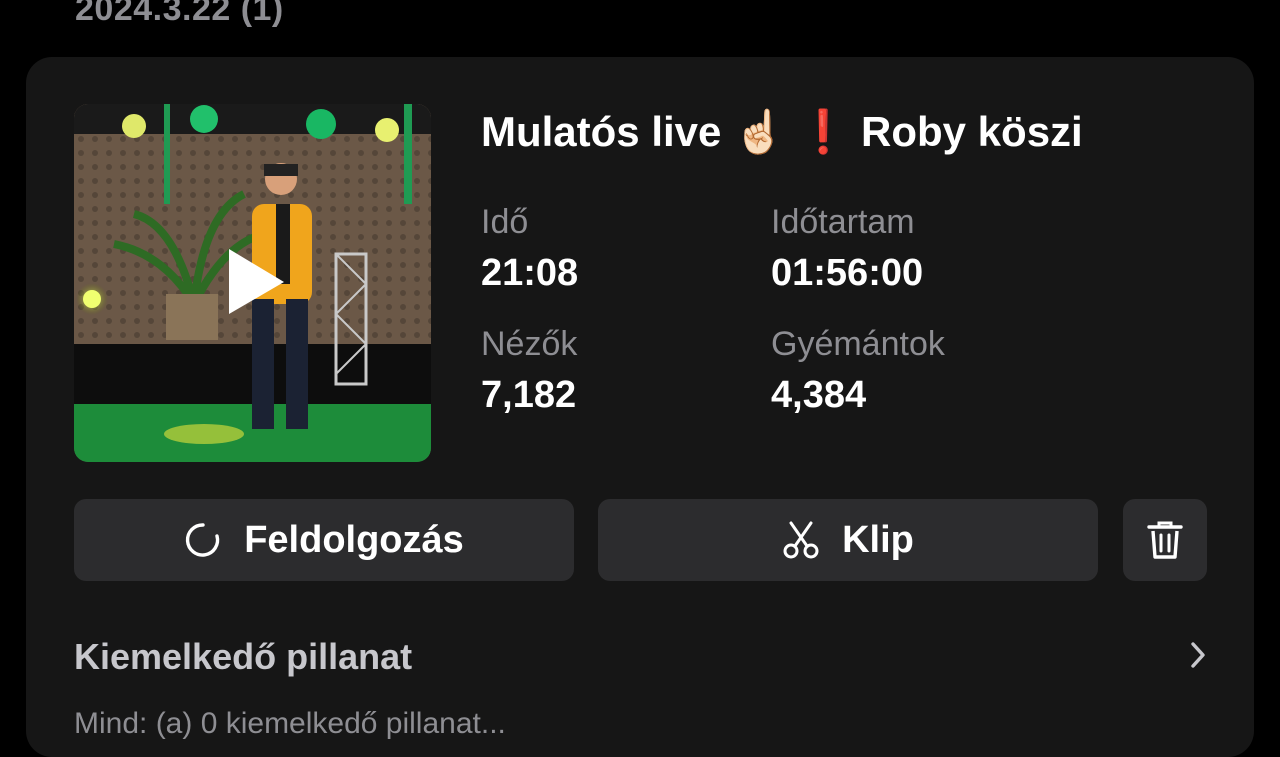  What do you see at coordinates (354, 539) in the screenshot?
I see `process-label: Feldolgozás` at bounding box center [354, 539].